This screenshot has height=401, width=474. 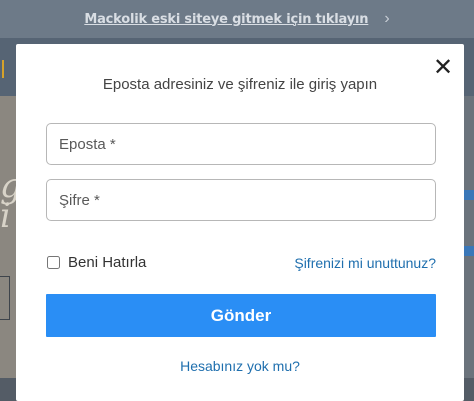 I want to click on remember-label: Beni Hatırla, so click(x=107, y=262).